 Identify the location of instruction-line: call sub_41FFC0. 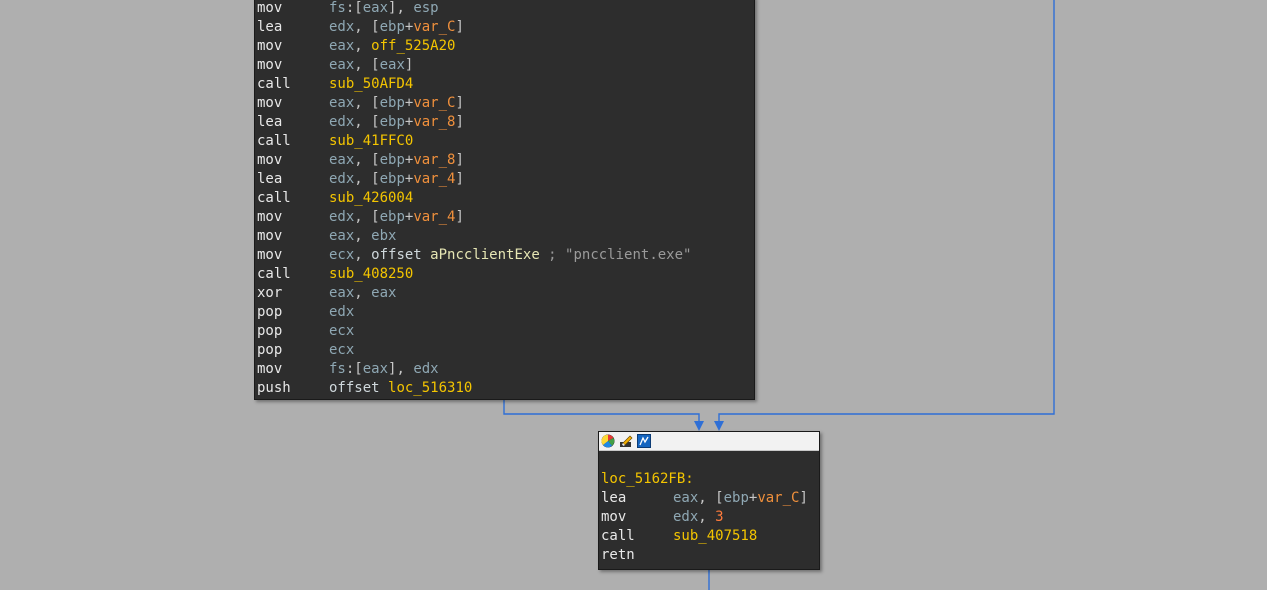
(474, 141).